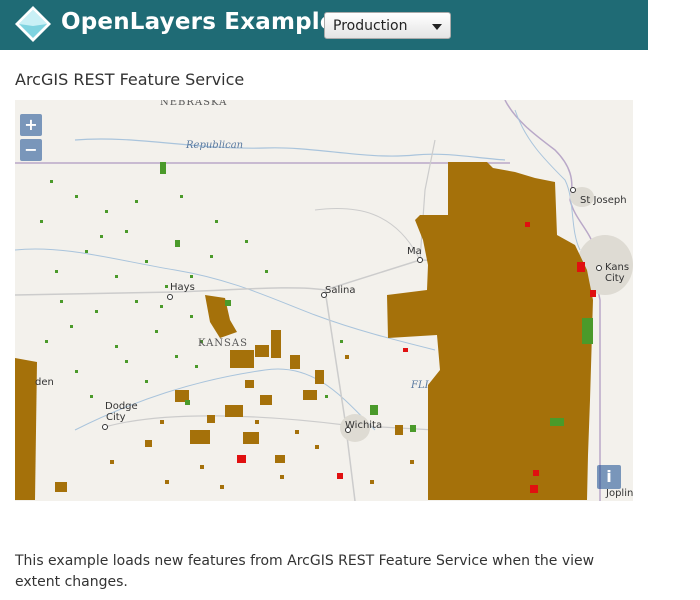 The image size is (700, 600). I want to click on brand-title: OpenLayers Examples, so click(205, 22).